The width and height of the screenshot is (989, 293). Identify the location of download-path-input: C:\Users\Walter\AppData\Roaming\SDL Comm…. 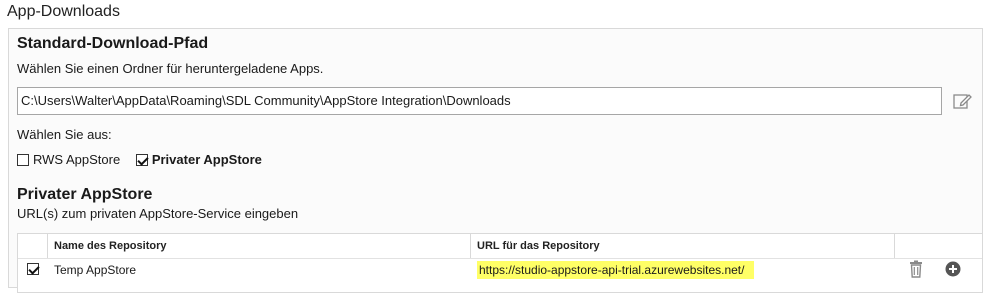
(479, 101).